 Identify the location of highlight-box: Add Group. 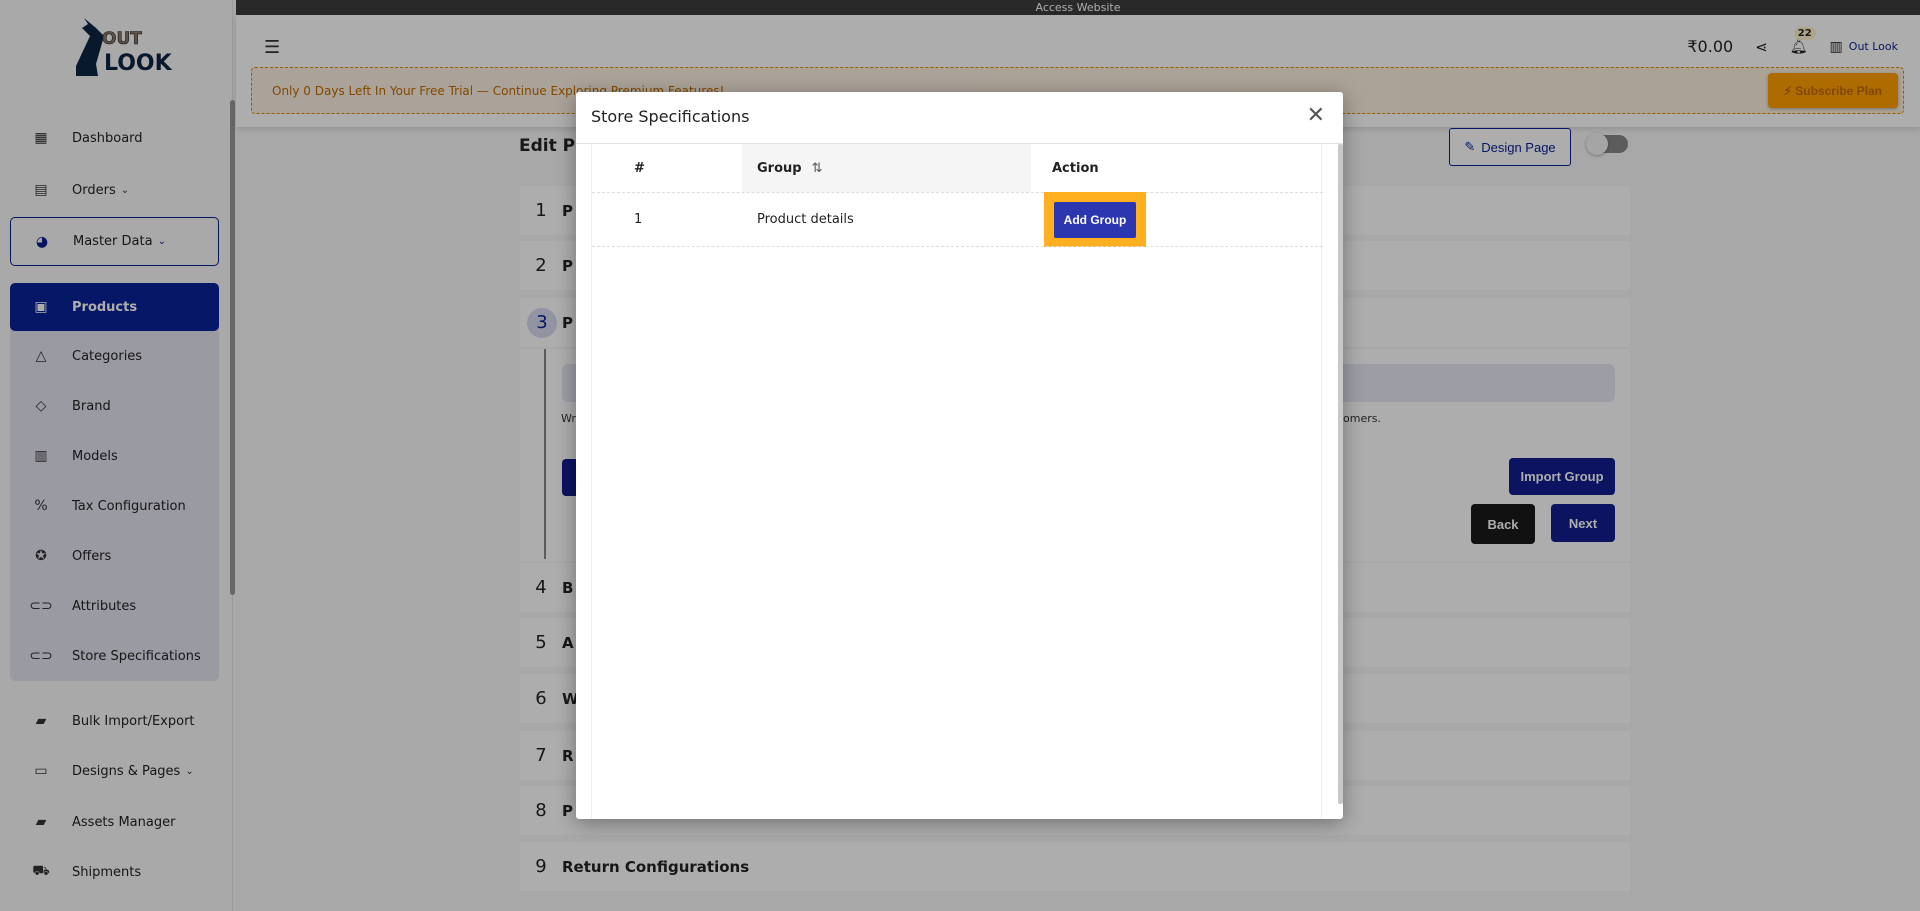
(1095, 219).